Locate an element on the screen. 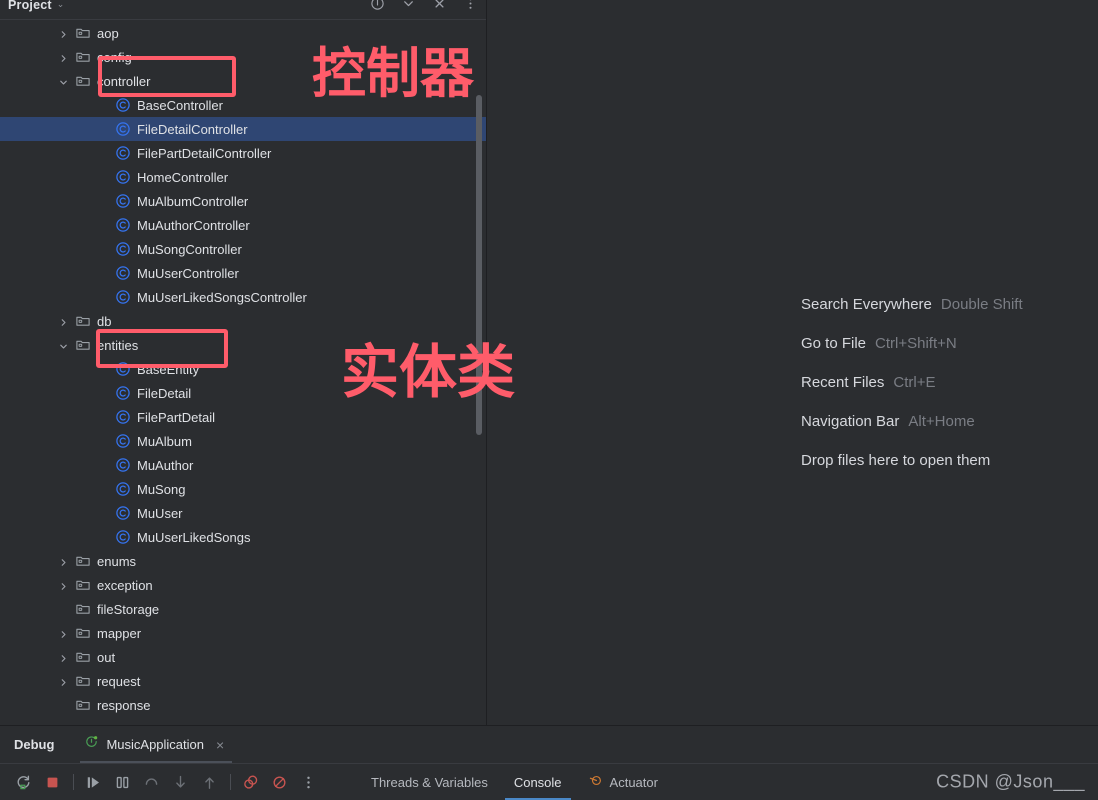  tree-row-controller: controller is located at coordinates (243, 81).